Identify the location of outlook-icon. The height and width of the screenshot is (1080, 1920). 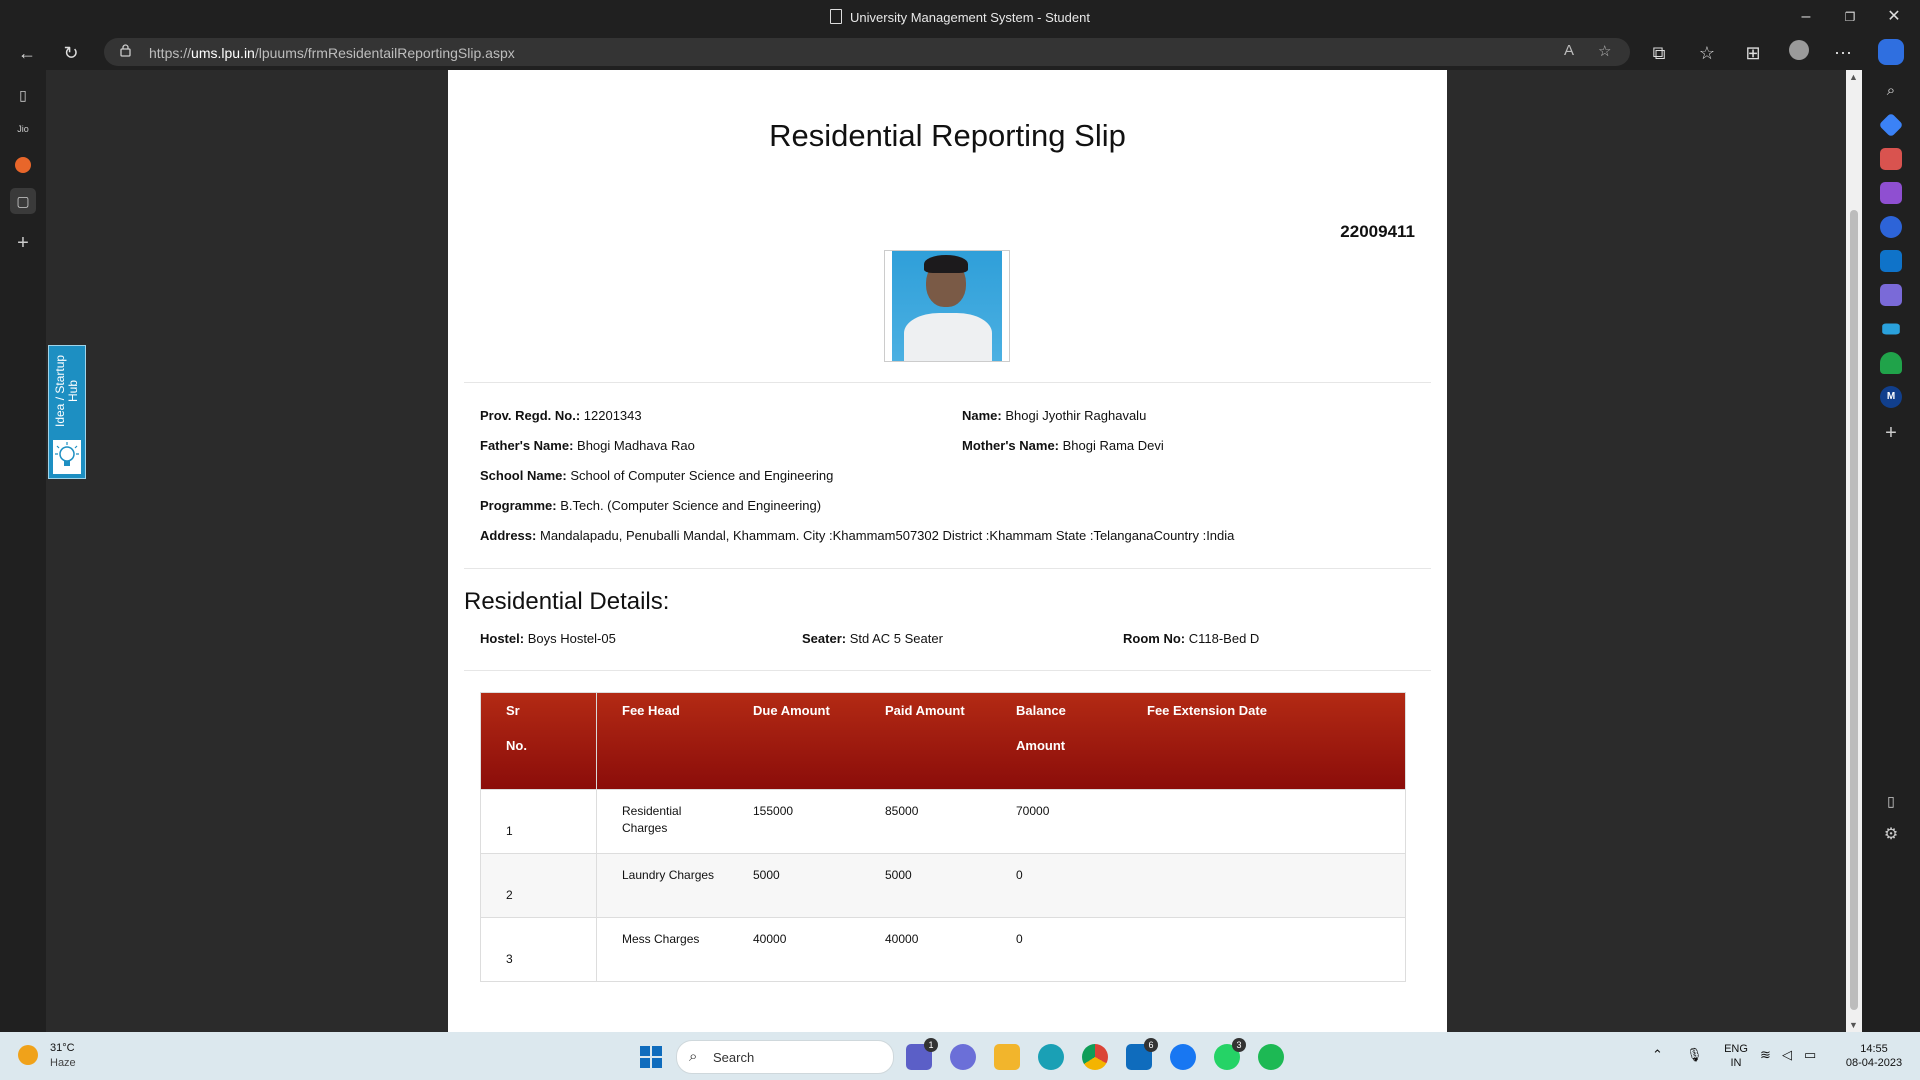
(1891, 261).